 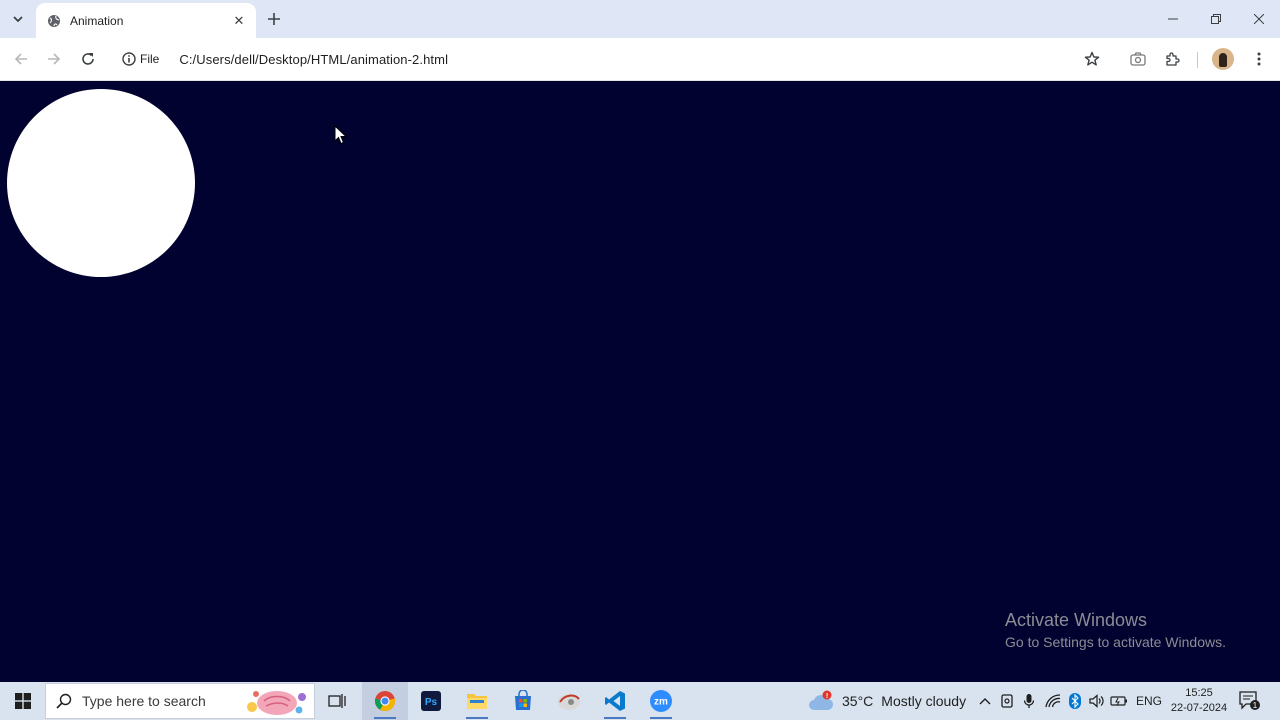 I want to click on notification-center-button: 1, so click(x=1250, y=701).